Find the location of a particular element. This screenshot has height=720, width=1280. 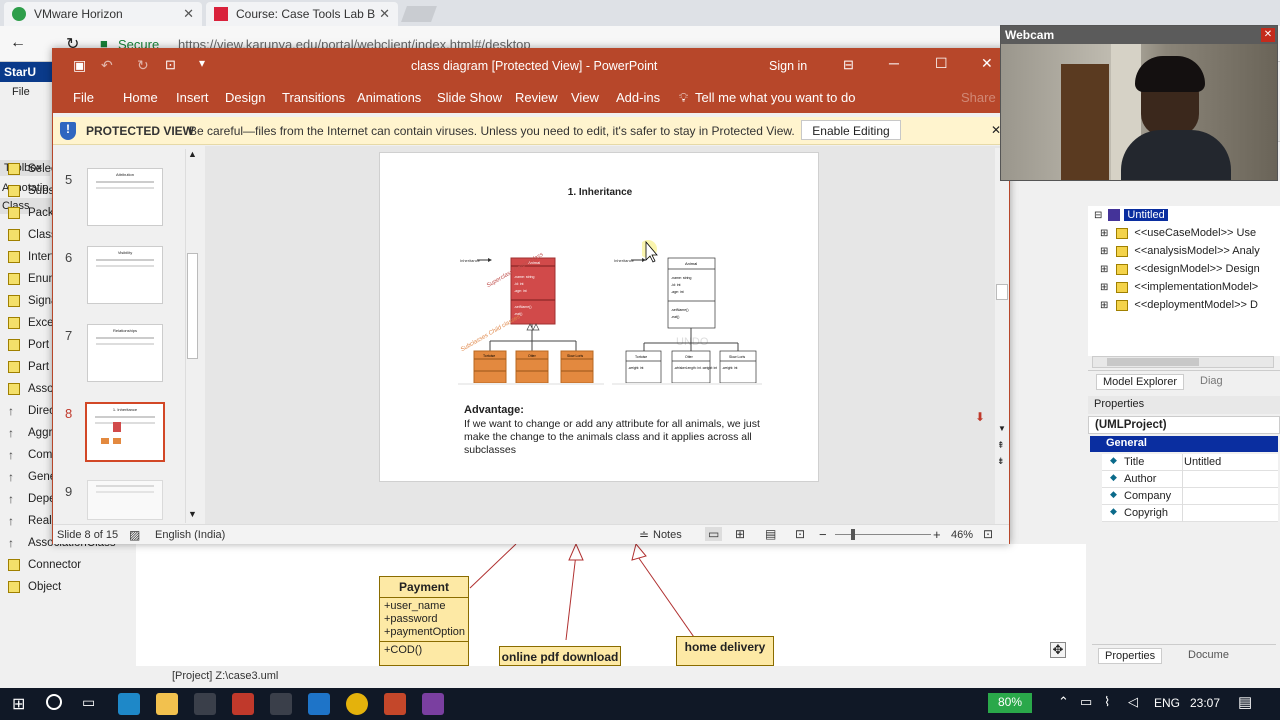

tree-item: ⊞ <<implementationModel> is located at coordinates (1179, 287).